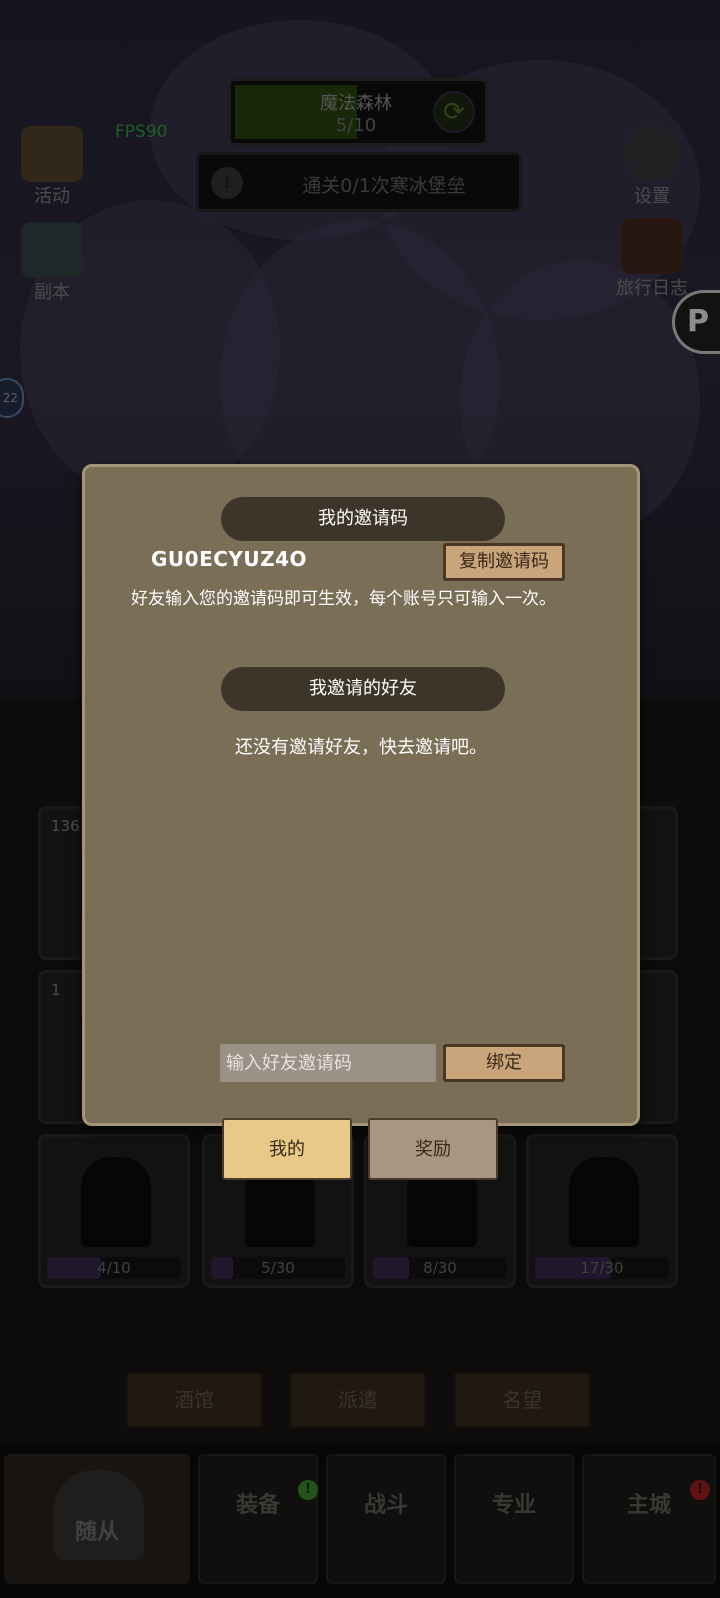 The width and height of the screenshot is (720, 1598). Describe the element at coordinates (308, 1490) in the screenshot. I see `equipment-alert-badge: !` at that location.